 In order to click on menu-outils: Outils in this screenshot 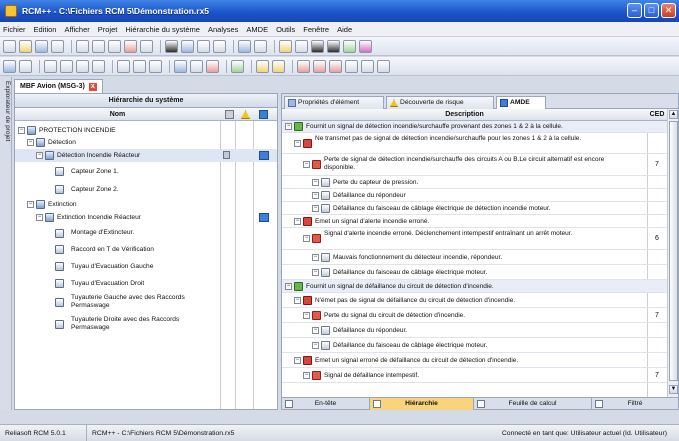, I will do `click(285, 29)`.